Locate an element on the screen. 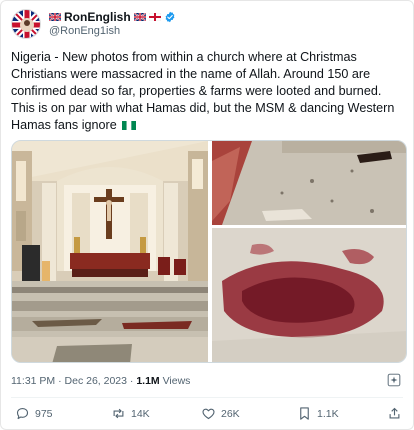  repost-button: 14K is located at coordinates (130, 413).